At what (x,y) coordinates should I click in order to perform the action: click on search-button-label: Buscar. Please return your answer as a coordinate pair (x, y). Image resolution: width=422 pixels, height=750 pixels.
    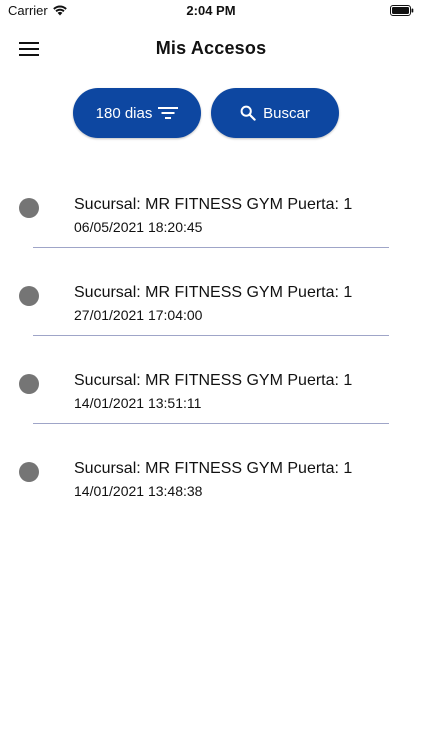
    Looking at the image, I should click on (286, 113).